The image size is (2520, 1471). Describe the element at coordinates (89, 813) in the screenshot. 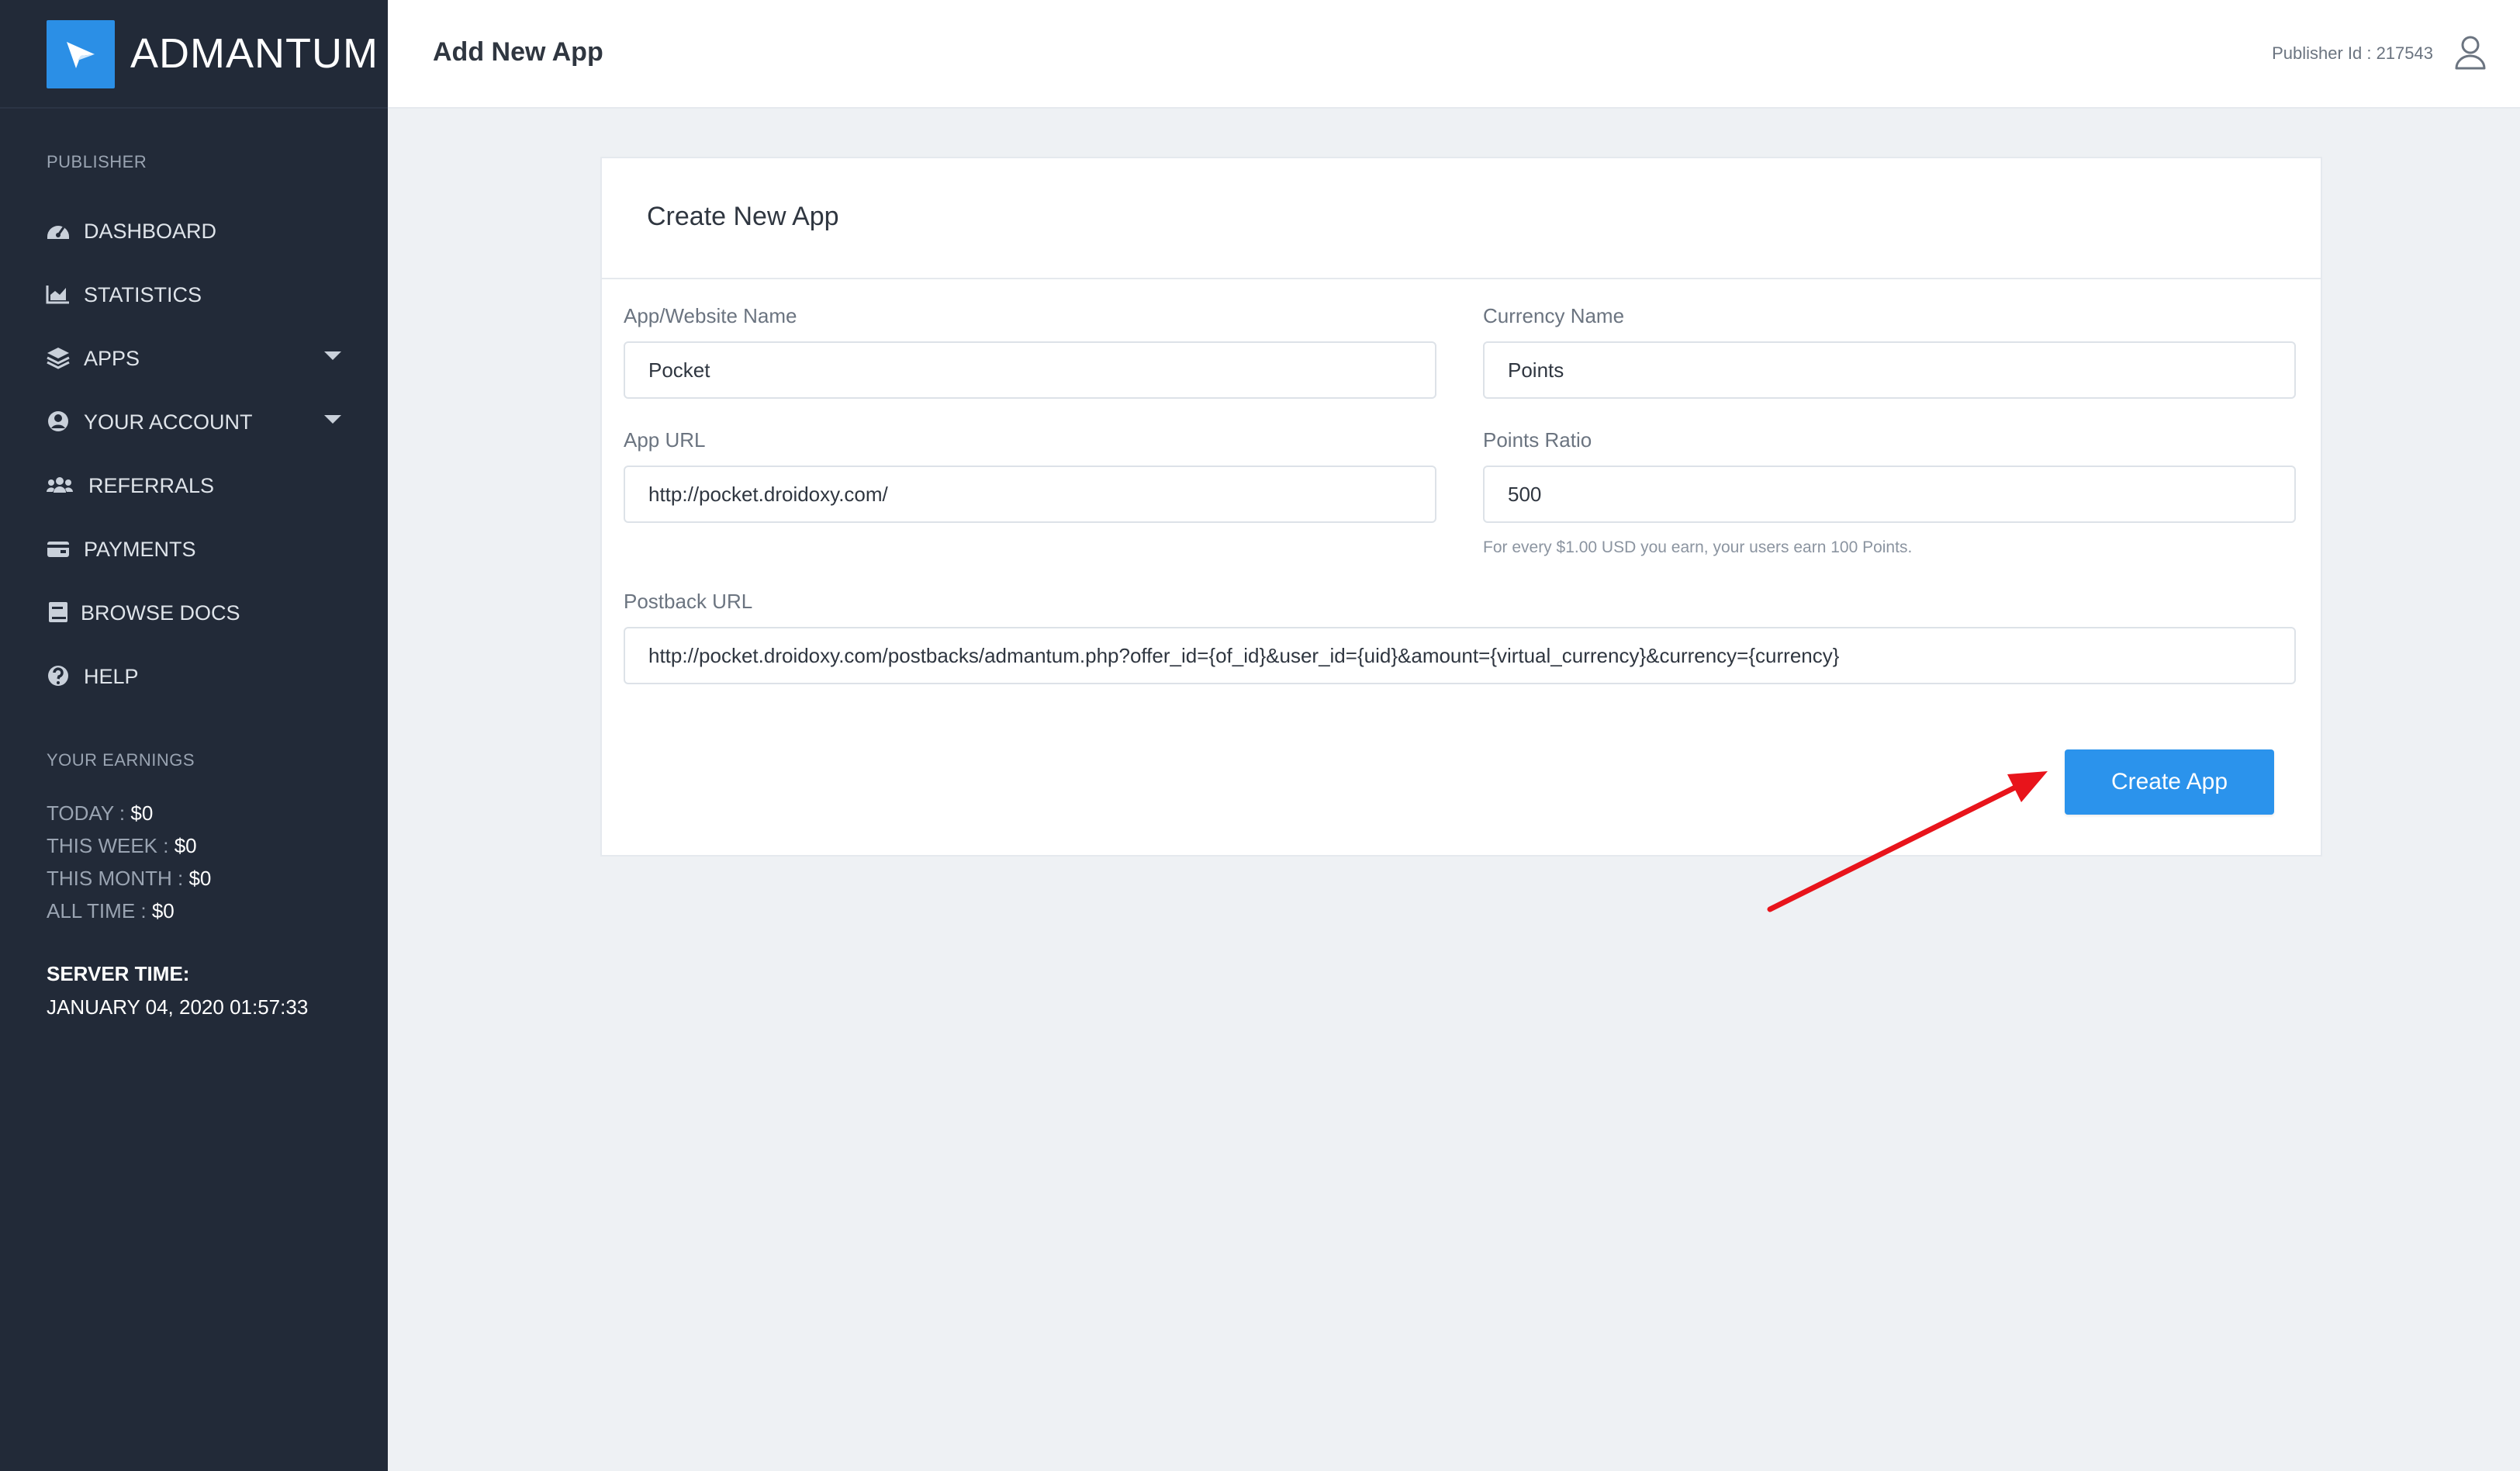

I see `earnings-label: TODAY :` at that location.